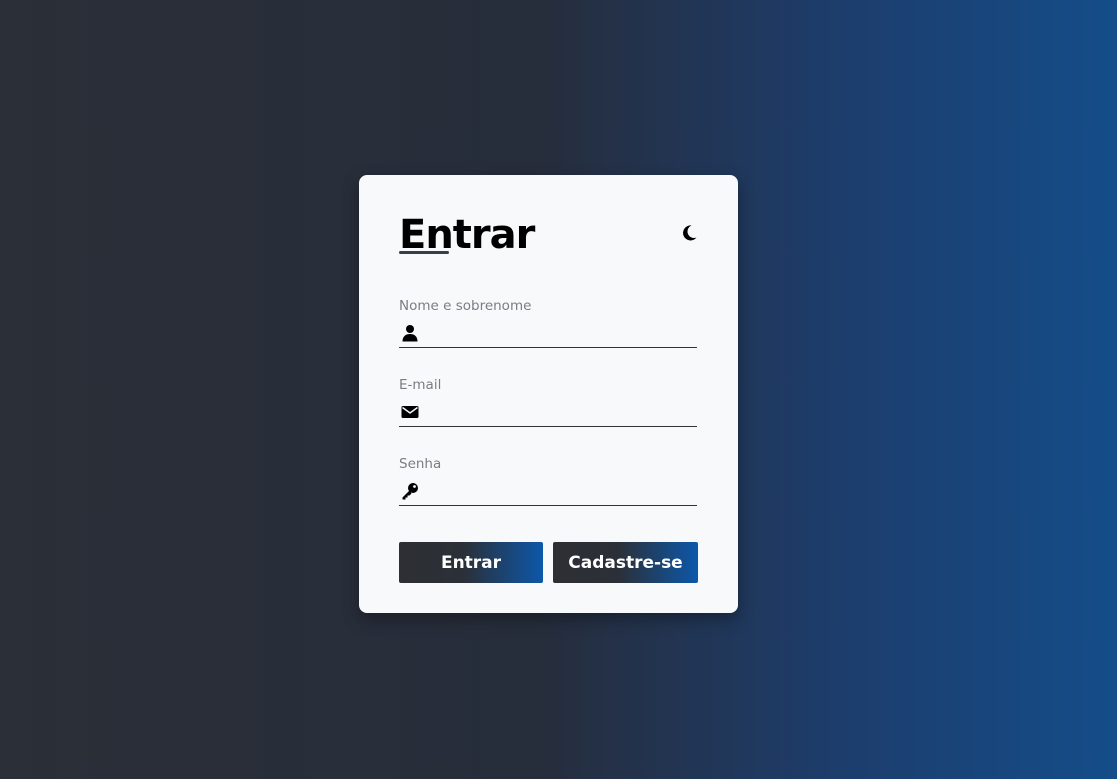  What do you see at coordinates (467, 235) in the screenshot?
I see `page-title: Entrar` at bounding box center [467, 235].